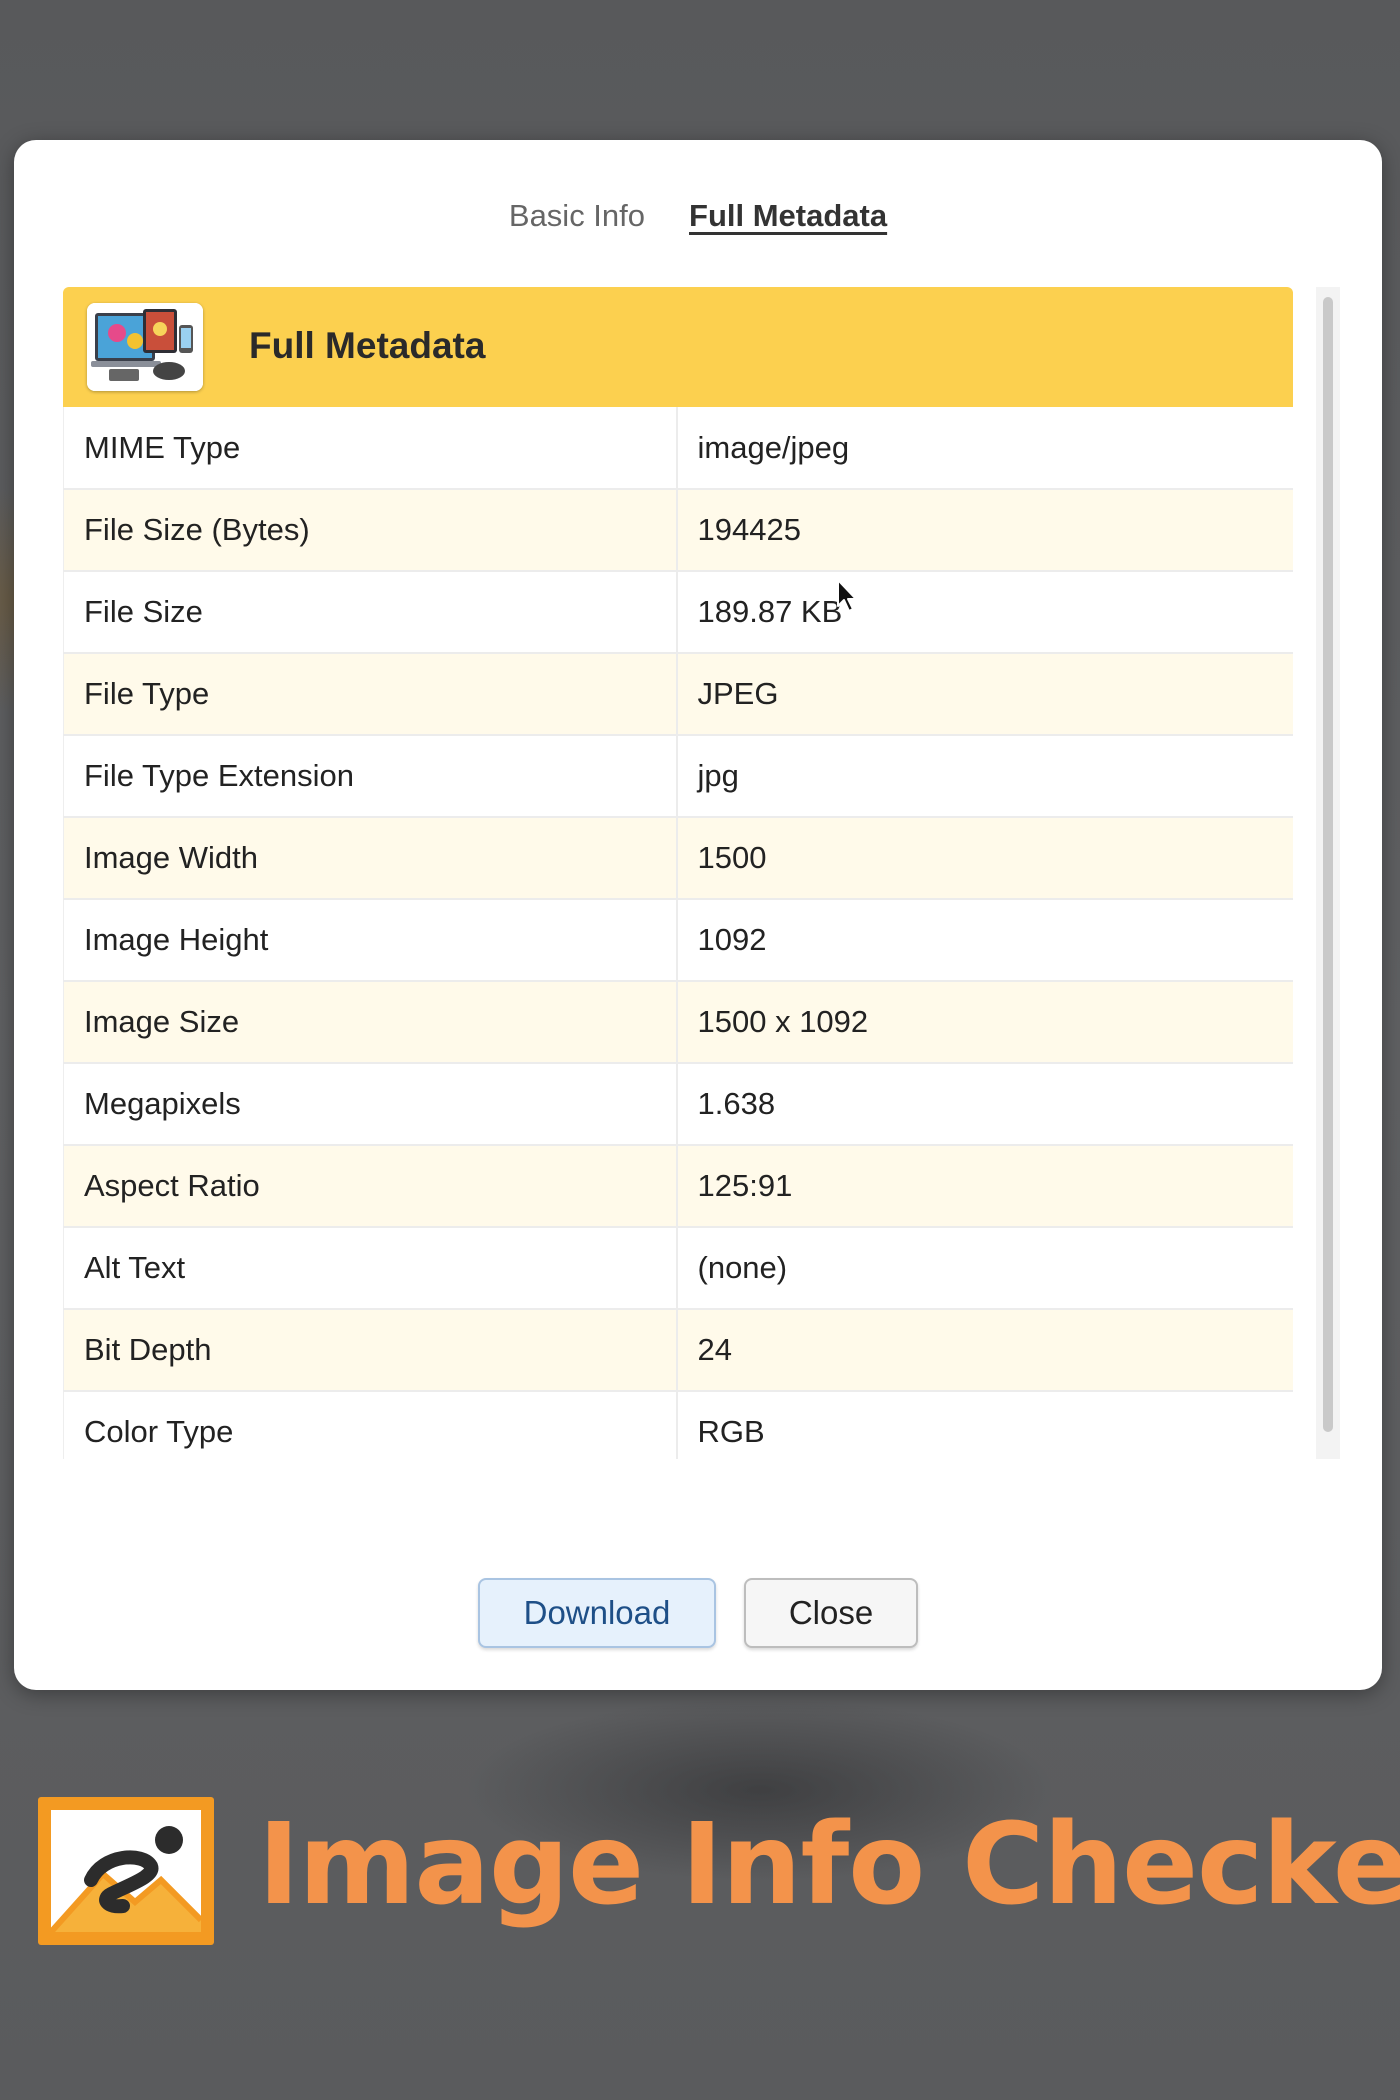  I want to click on table-row: Image Height 1092, so click(678, 940).